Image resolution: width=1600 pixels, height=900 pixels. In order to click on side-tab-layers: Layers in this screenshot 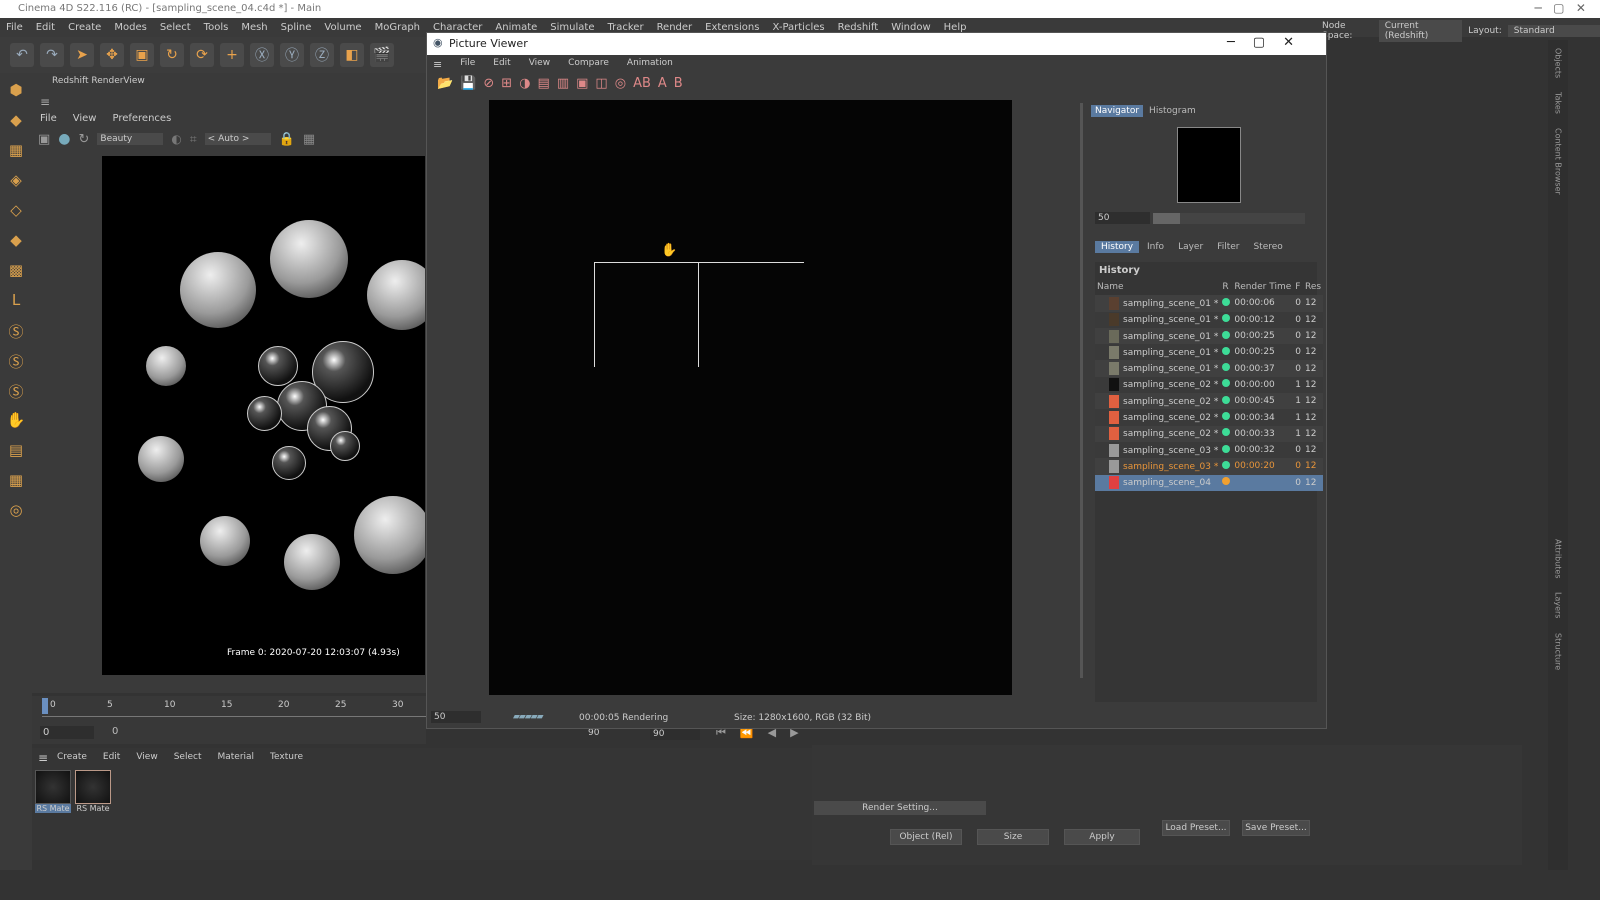, I will do `click(1558, 605)`.